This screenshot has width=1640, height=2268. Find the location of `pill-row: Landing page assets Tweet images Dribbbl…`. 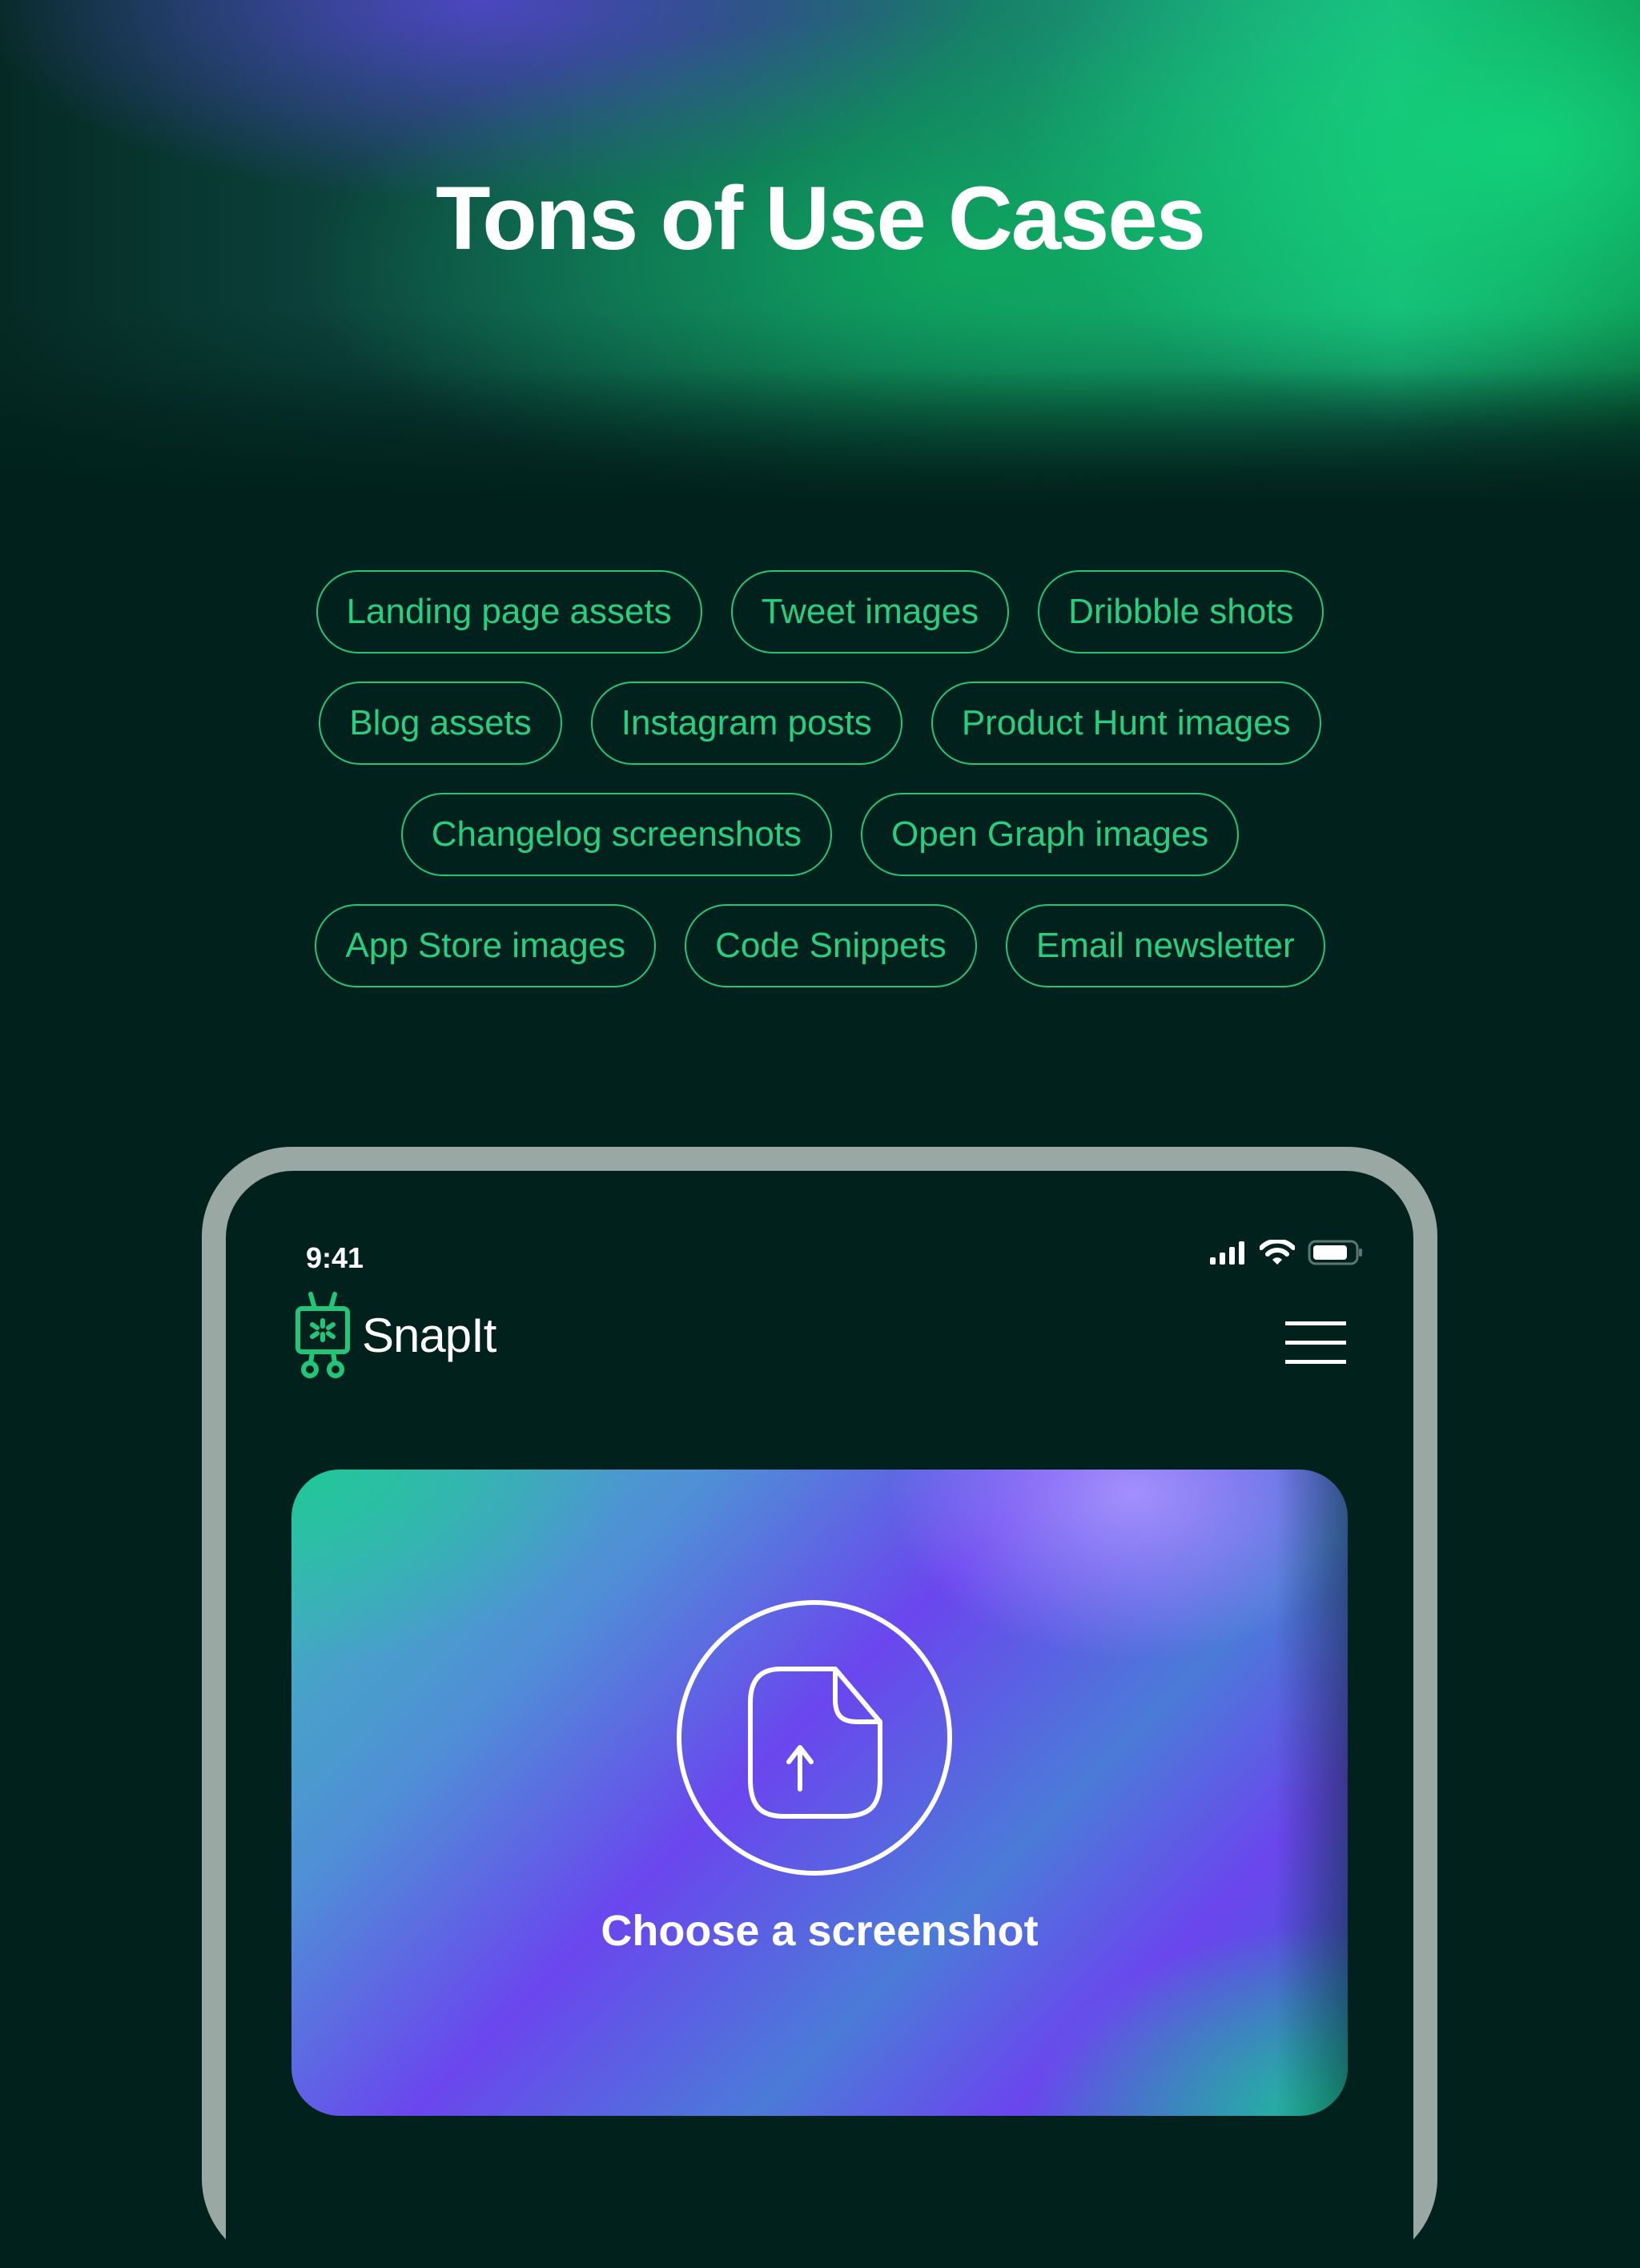

pill-row: Landing page assets Tweet images Dribbbl… is located at coordinates (820, 611).